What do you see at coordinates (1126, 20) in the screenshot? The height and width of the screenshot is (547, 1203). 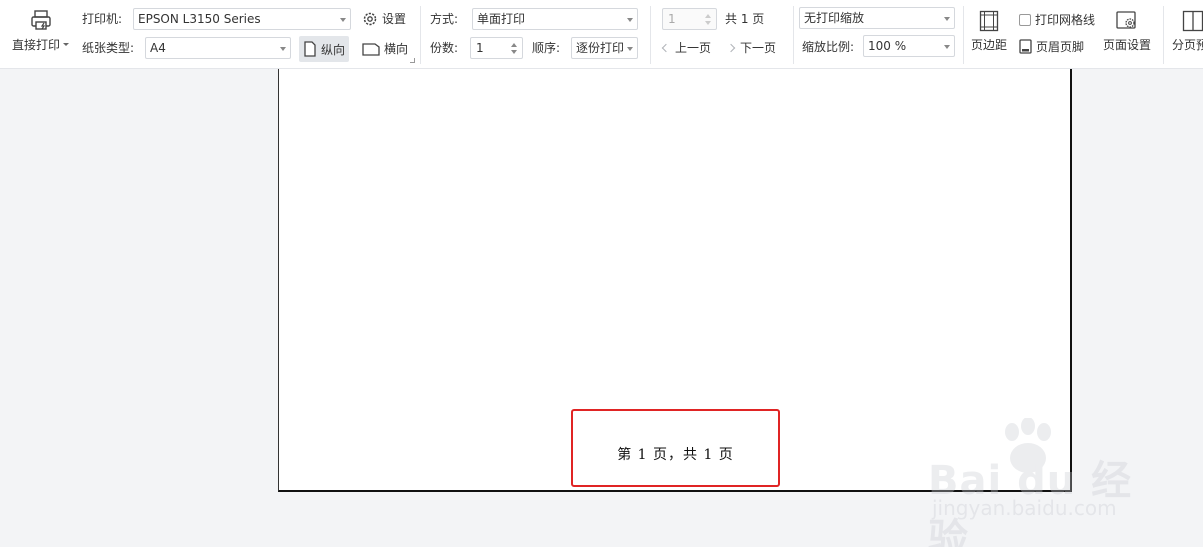 I see `page-setup-icon` at bounding box center [1126, 20].